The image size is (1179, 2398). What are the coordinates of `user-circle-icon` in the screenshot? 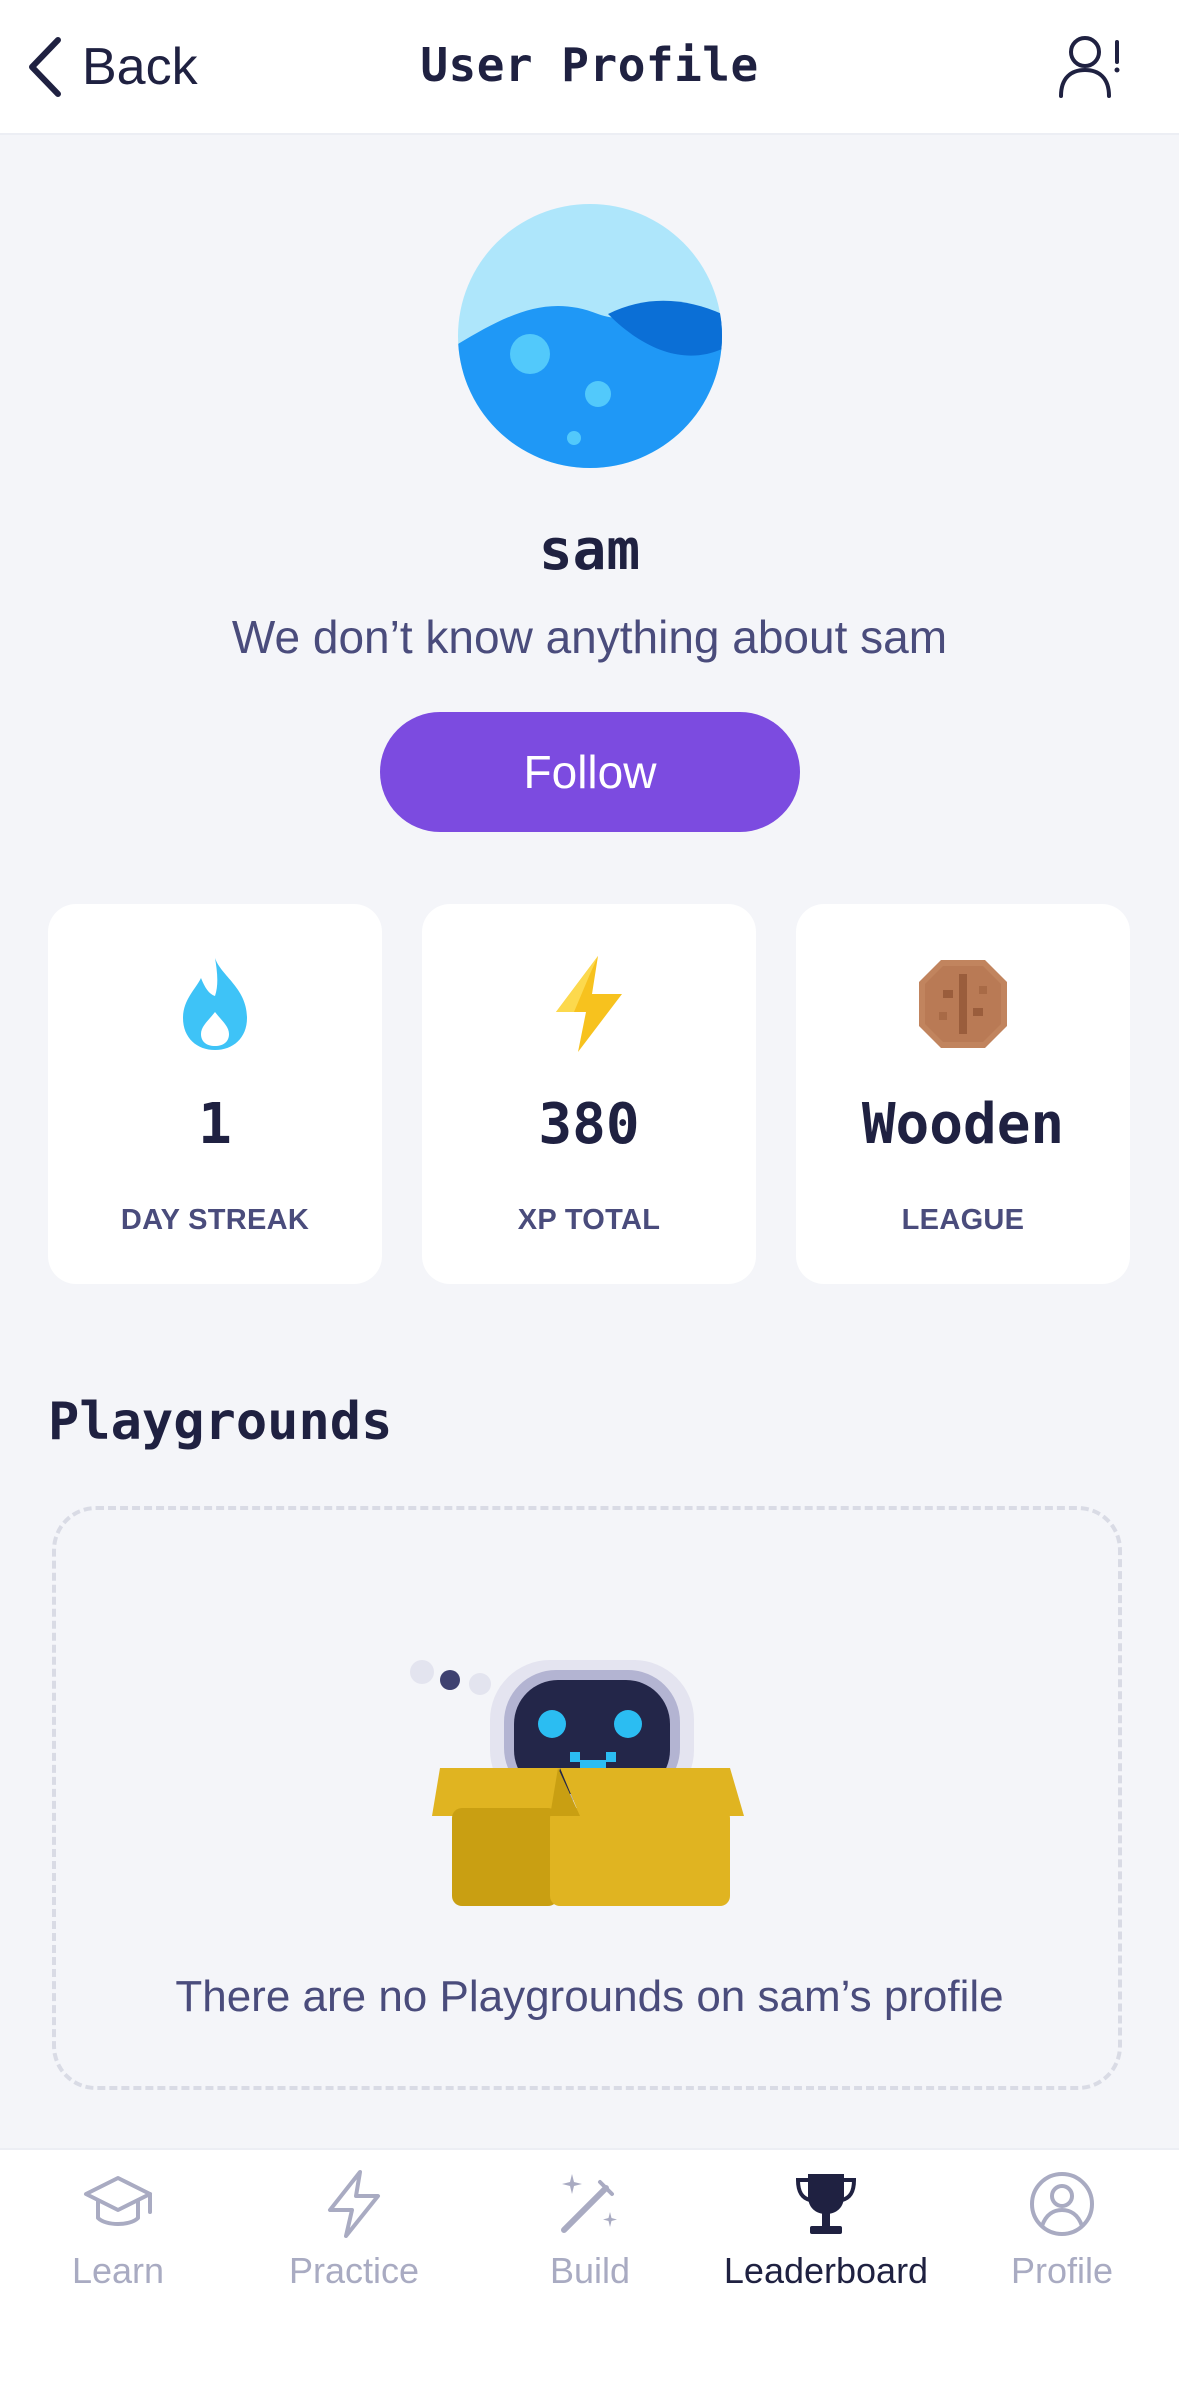 It's located at (1062, 2204).